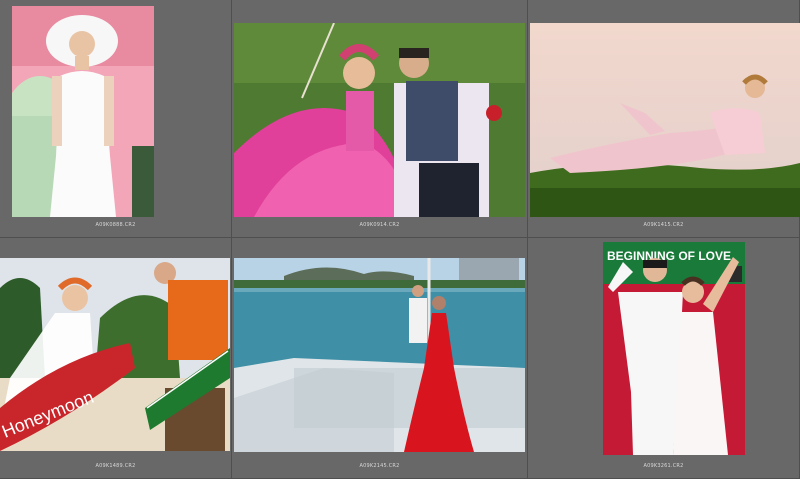 This screenshot has height=479, width=800. What do you see at coordinates (674, 348) in the screenshot?
I see `thumbnail-image: BEGINNING OF LOVE` at bounding box center [674, 348].